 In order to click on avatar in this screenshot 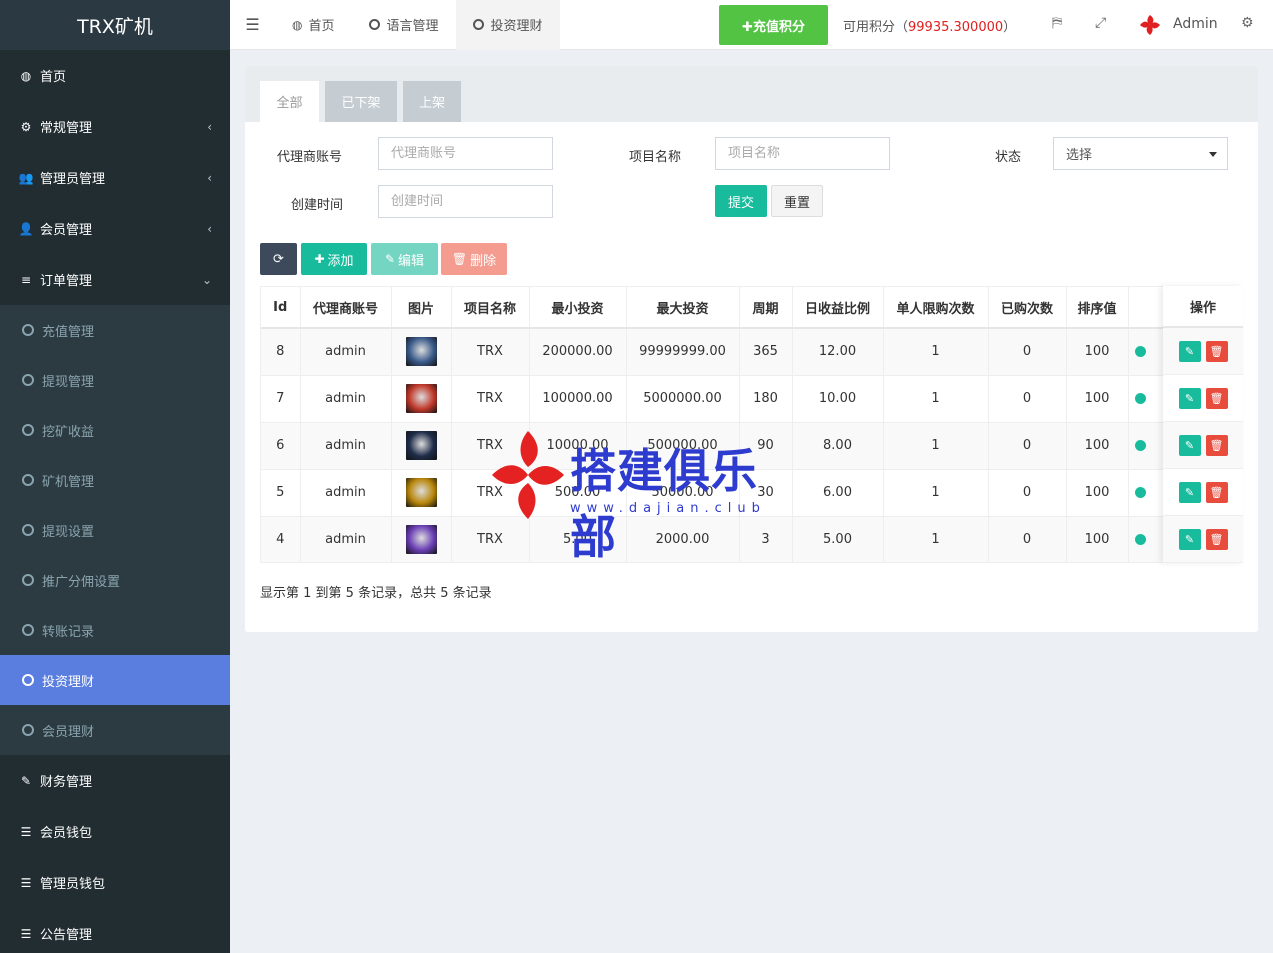, I will do `click(1150, 25)`.